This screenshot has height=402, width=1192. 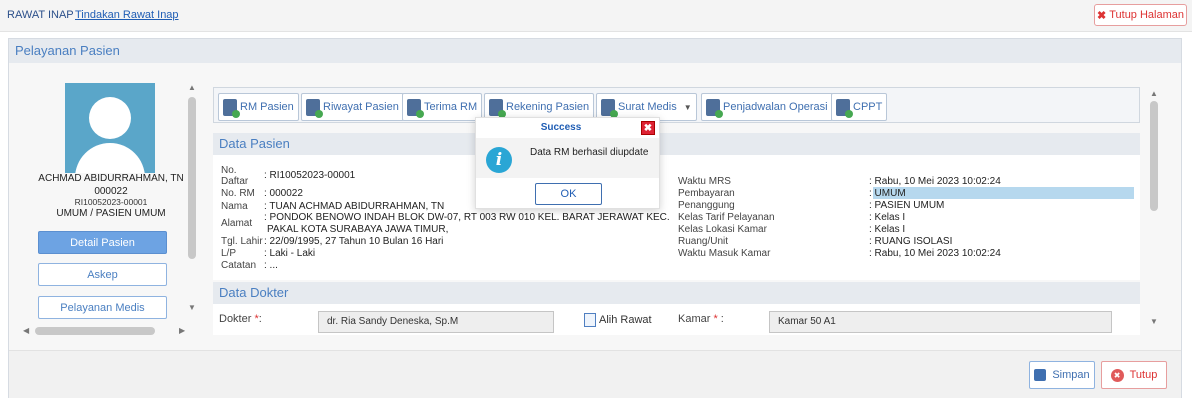 I want to click on rm-pasien-label: RM Pasien, so click(x=267, y=107).